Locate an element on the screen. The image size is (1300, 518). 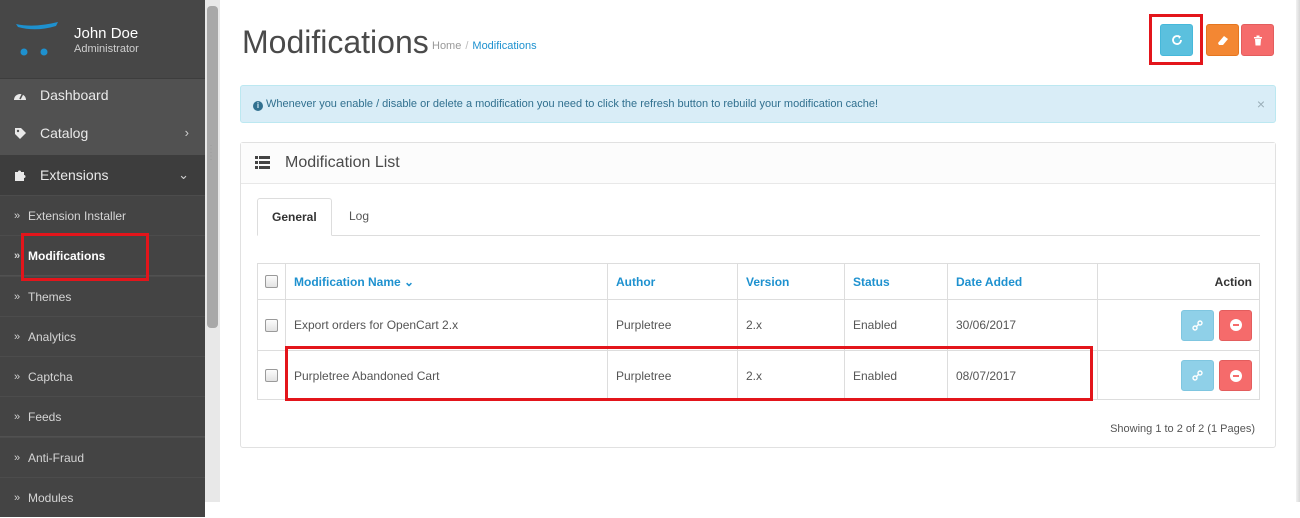
select-all-cell is located at coordinates (271, 281).